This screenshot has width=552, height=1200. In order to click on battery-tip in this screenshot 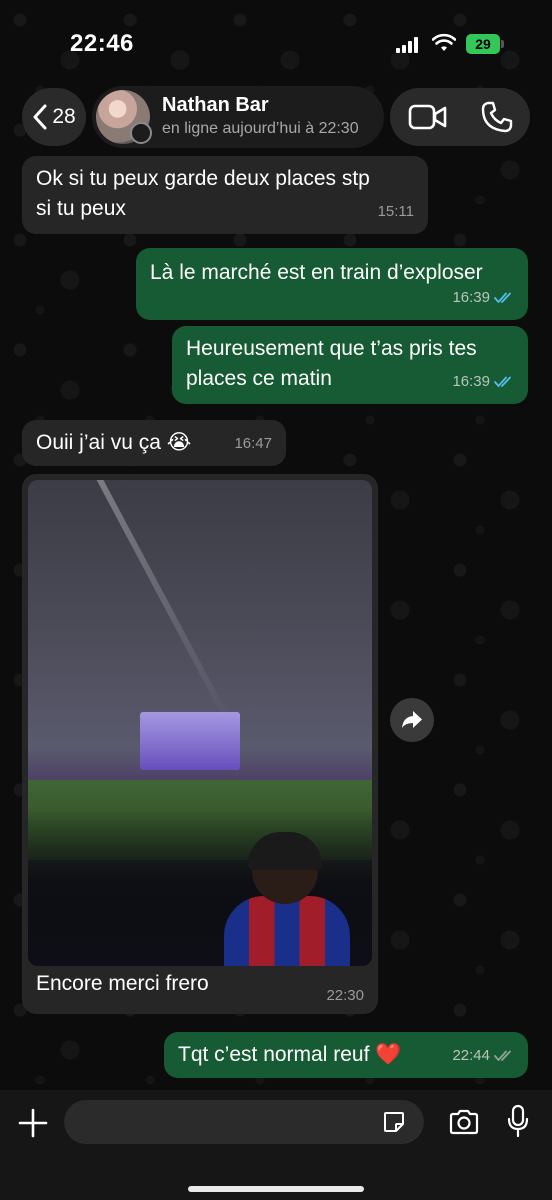, I will do `click(502, 44)`.